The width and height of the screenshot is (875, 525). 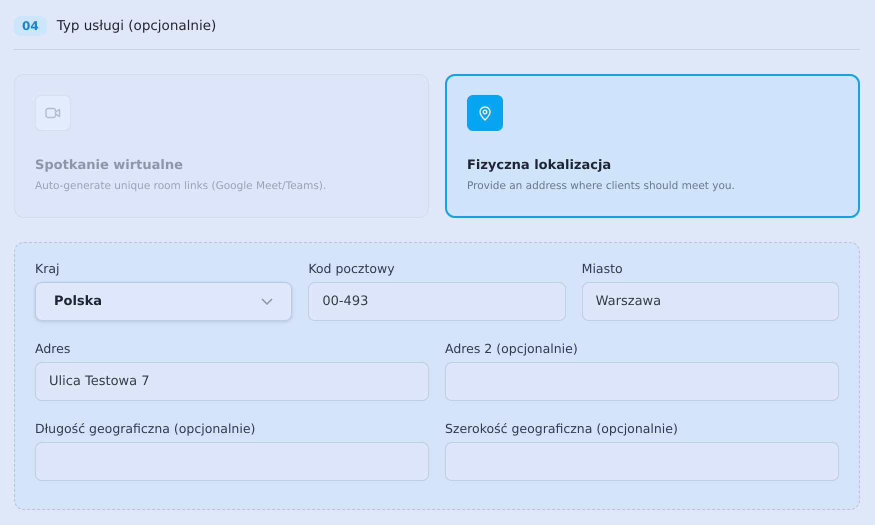 I want to click on option-description: Provide an address where clients should meet you., so click(x=601, y=186).